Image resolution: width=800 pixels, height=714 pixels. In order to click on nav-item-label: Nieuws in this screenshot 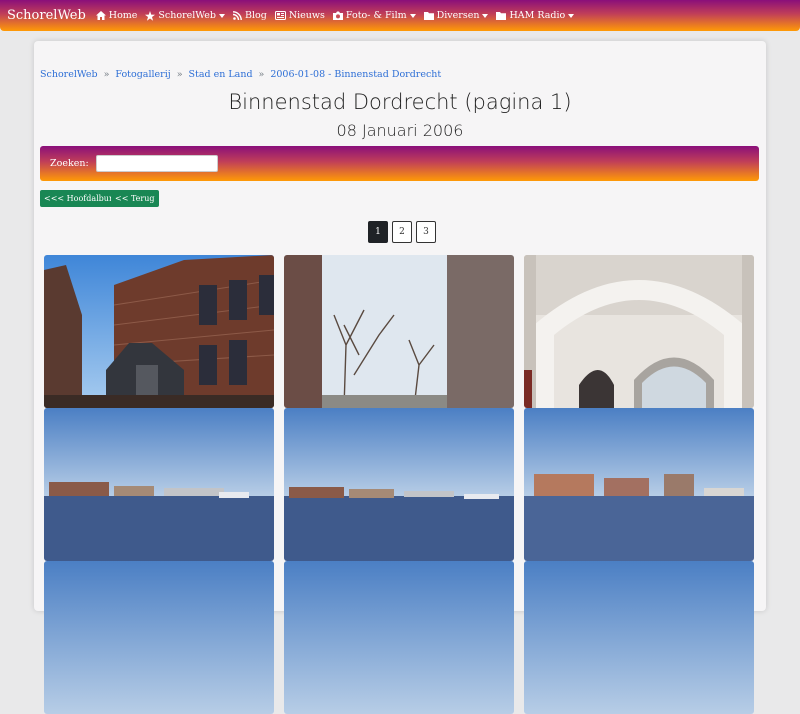, I will do `click(306, 15)`.